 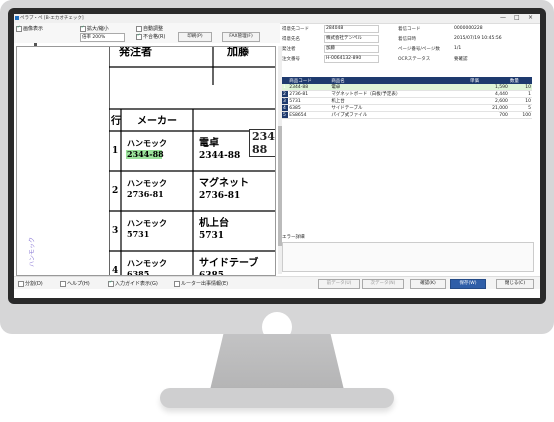 What do you see at coordinates (138, 234) in the screenshot?
I see `doc-row-maker-code: 5731` at bounding box center [138, 234].